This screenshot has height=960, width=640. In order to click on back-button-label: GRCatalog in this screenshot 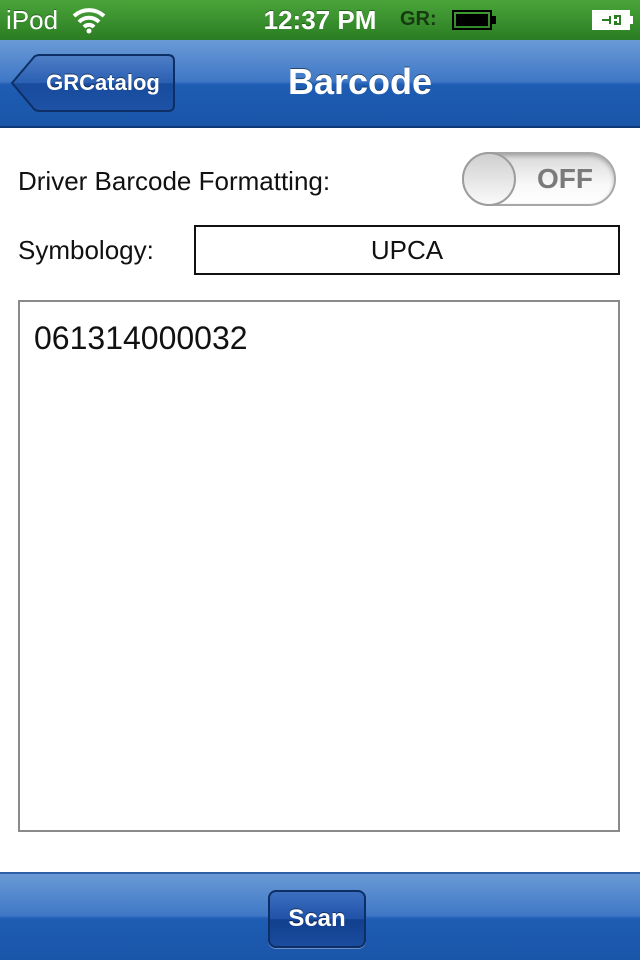, I will do `click(103, 82)`.